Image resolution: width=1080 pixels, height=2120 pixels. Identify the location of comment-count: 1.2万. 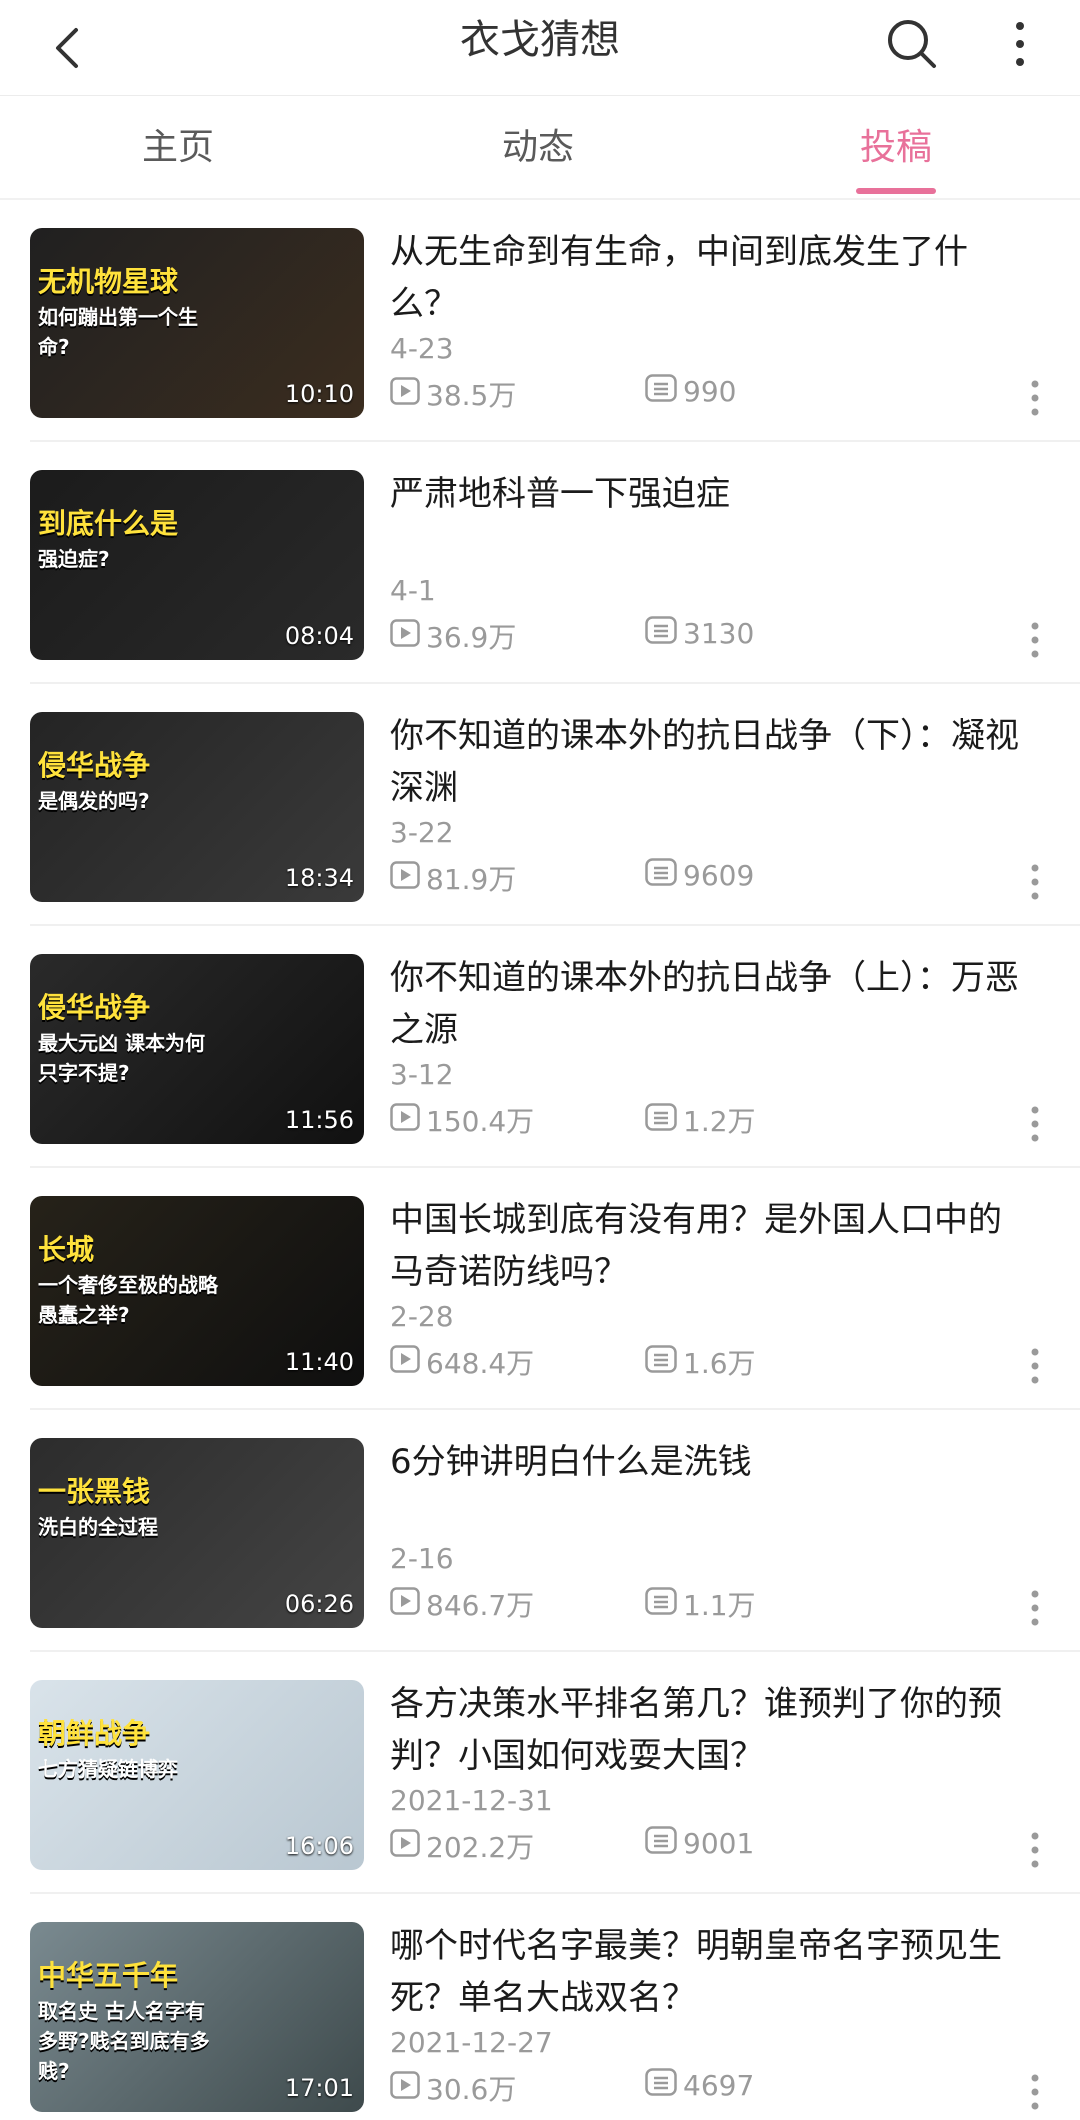
(700, 1120).